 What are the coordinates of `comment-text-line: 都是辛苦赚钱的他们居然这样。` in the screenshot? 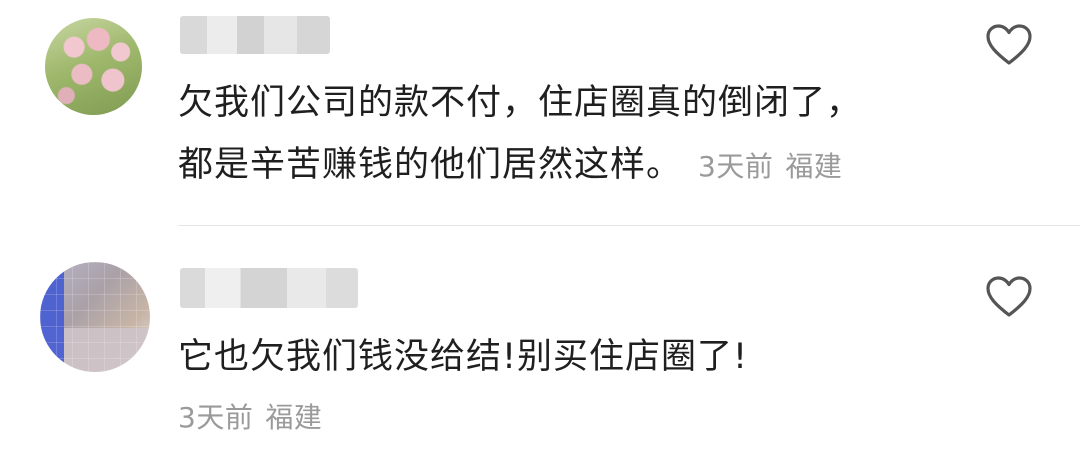 It's located at (430, 165).